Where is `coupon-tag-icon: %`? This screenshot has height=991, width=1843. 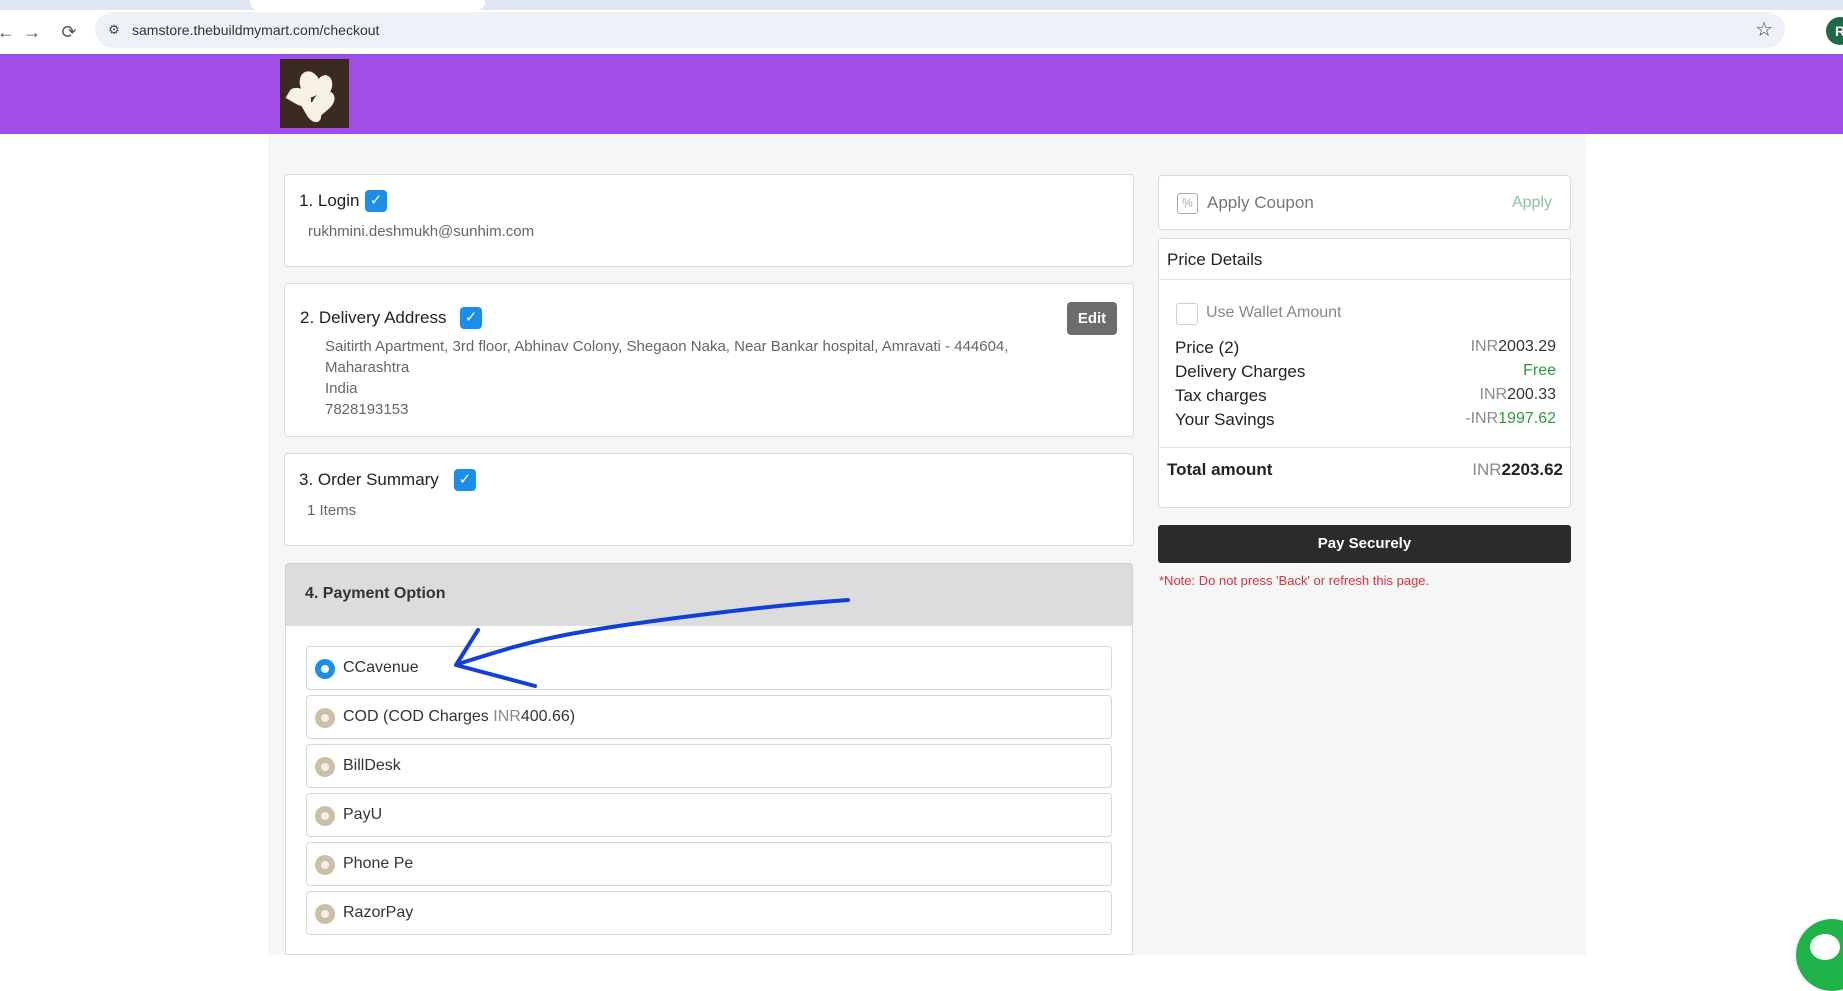 coupon-tag-icon: % is located at coordinates (1187, 203).